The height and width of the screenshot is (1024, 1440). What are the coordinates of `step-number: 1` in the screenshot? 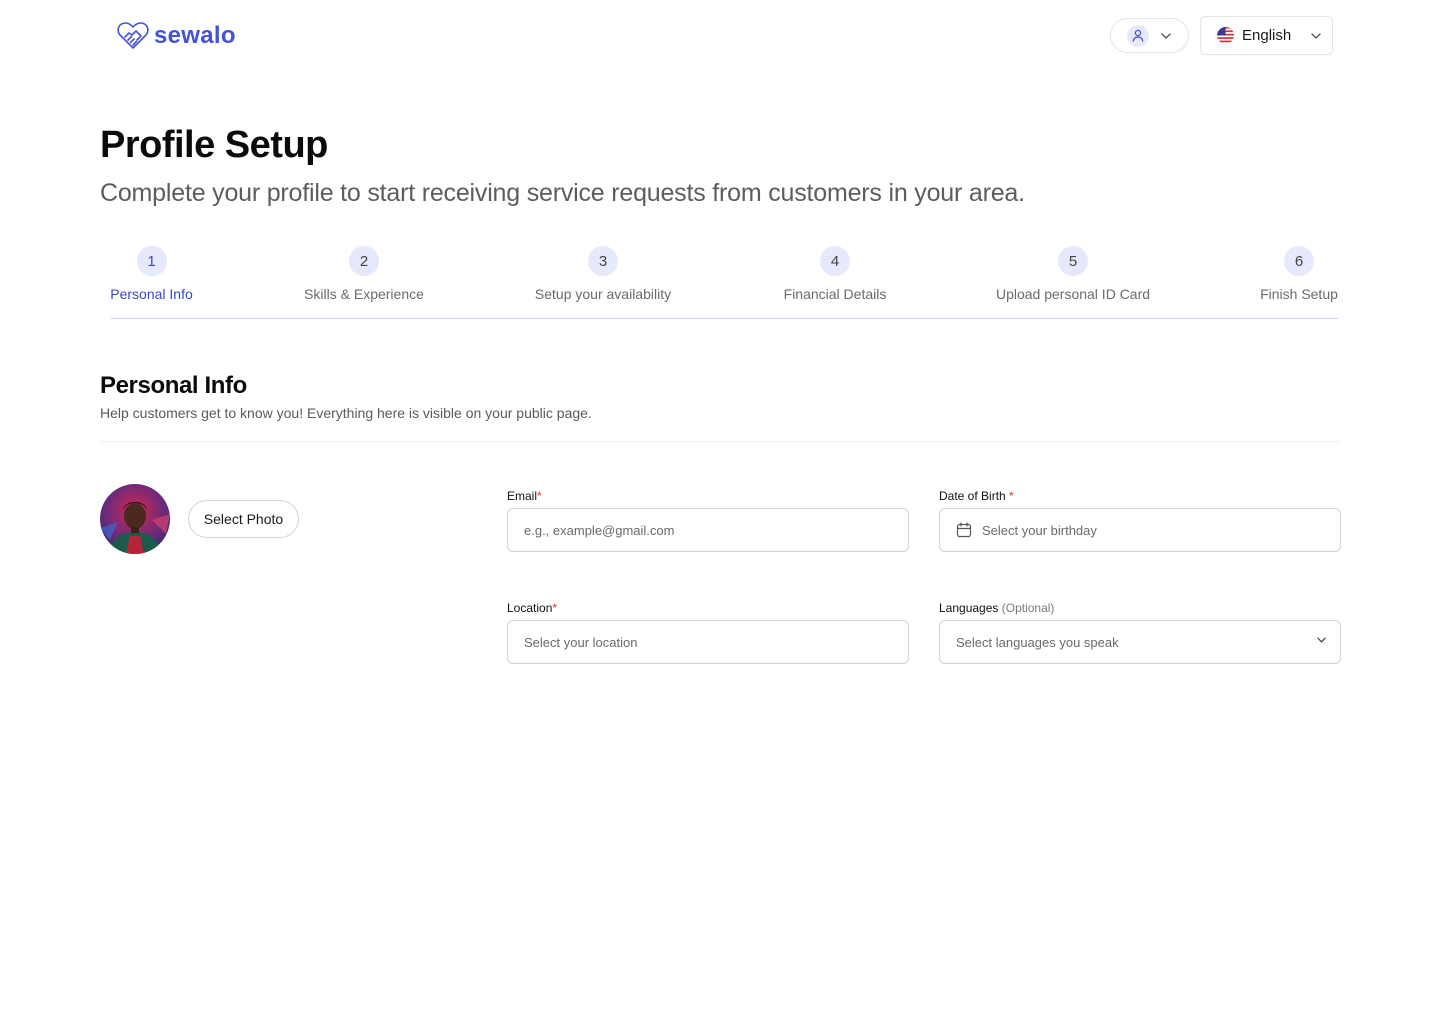 It's located at (151, 261).